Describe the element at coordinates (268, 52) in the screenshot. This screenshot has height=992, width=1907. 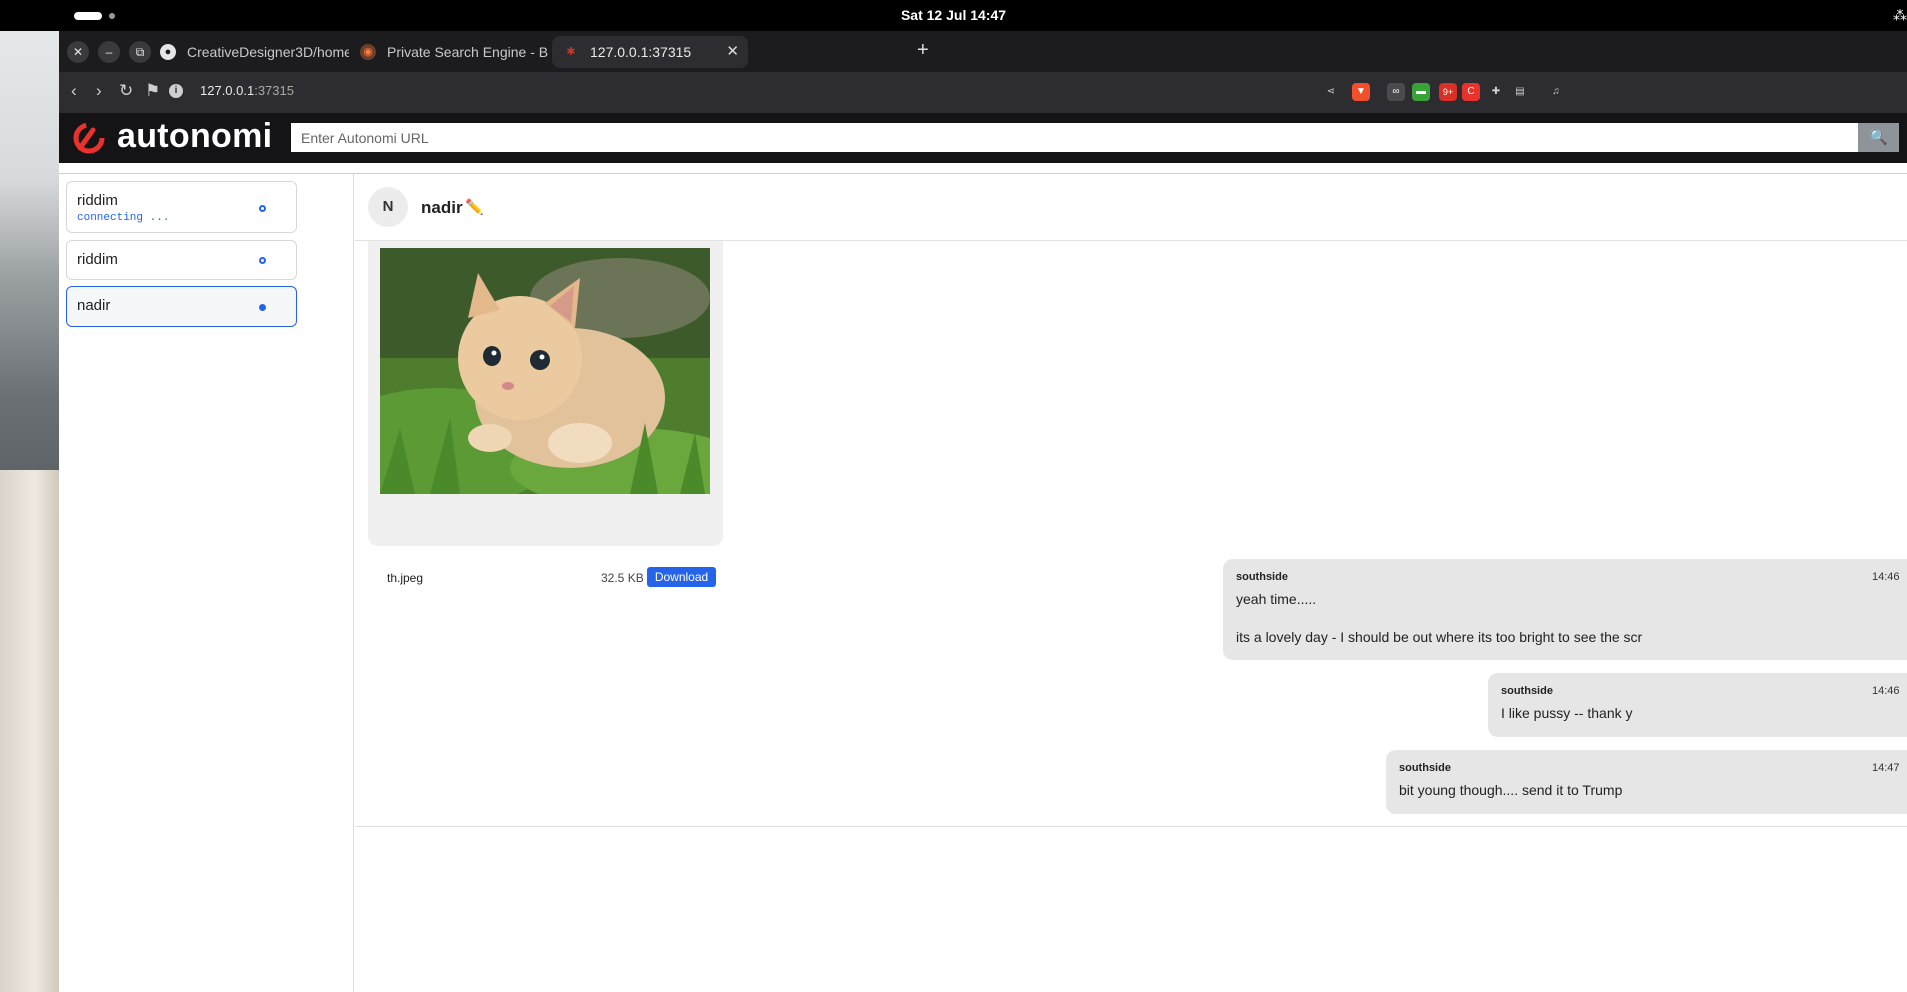
I see `tab-label: CreativeDesigner3D/home_b` at that location.